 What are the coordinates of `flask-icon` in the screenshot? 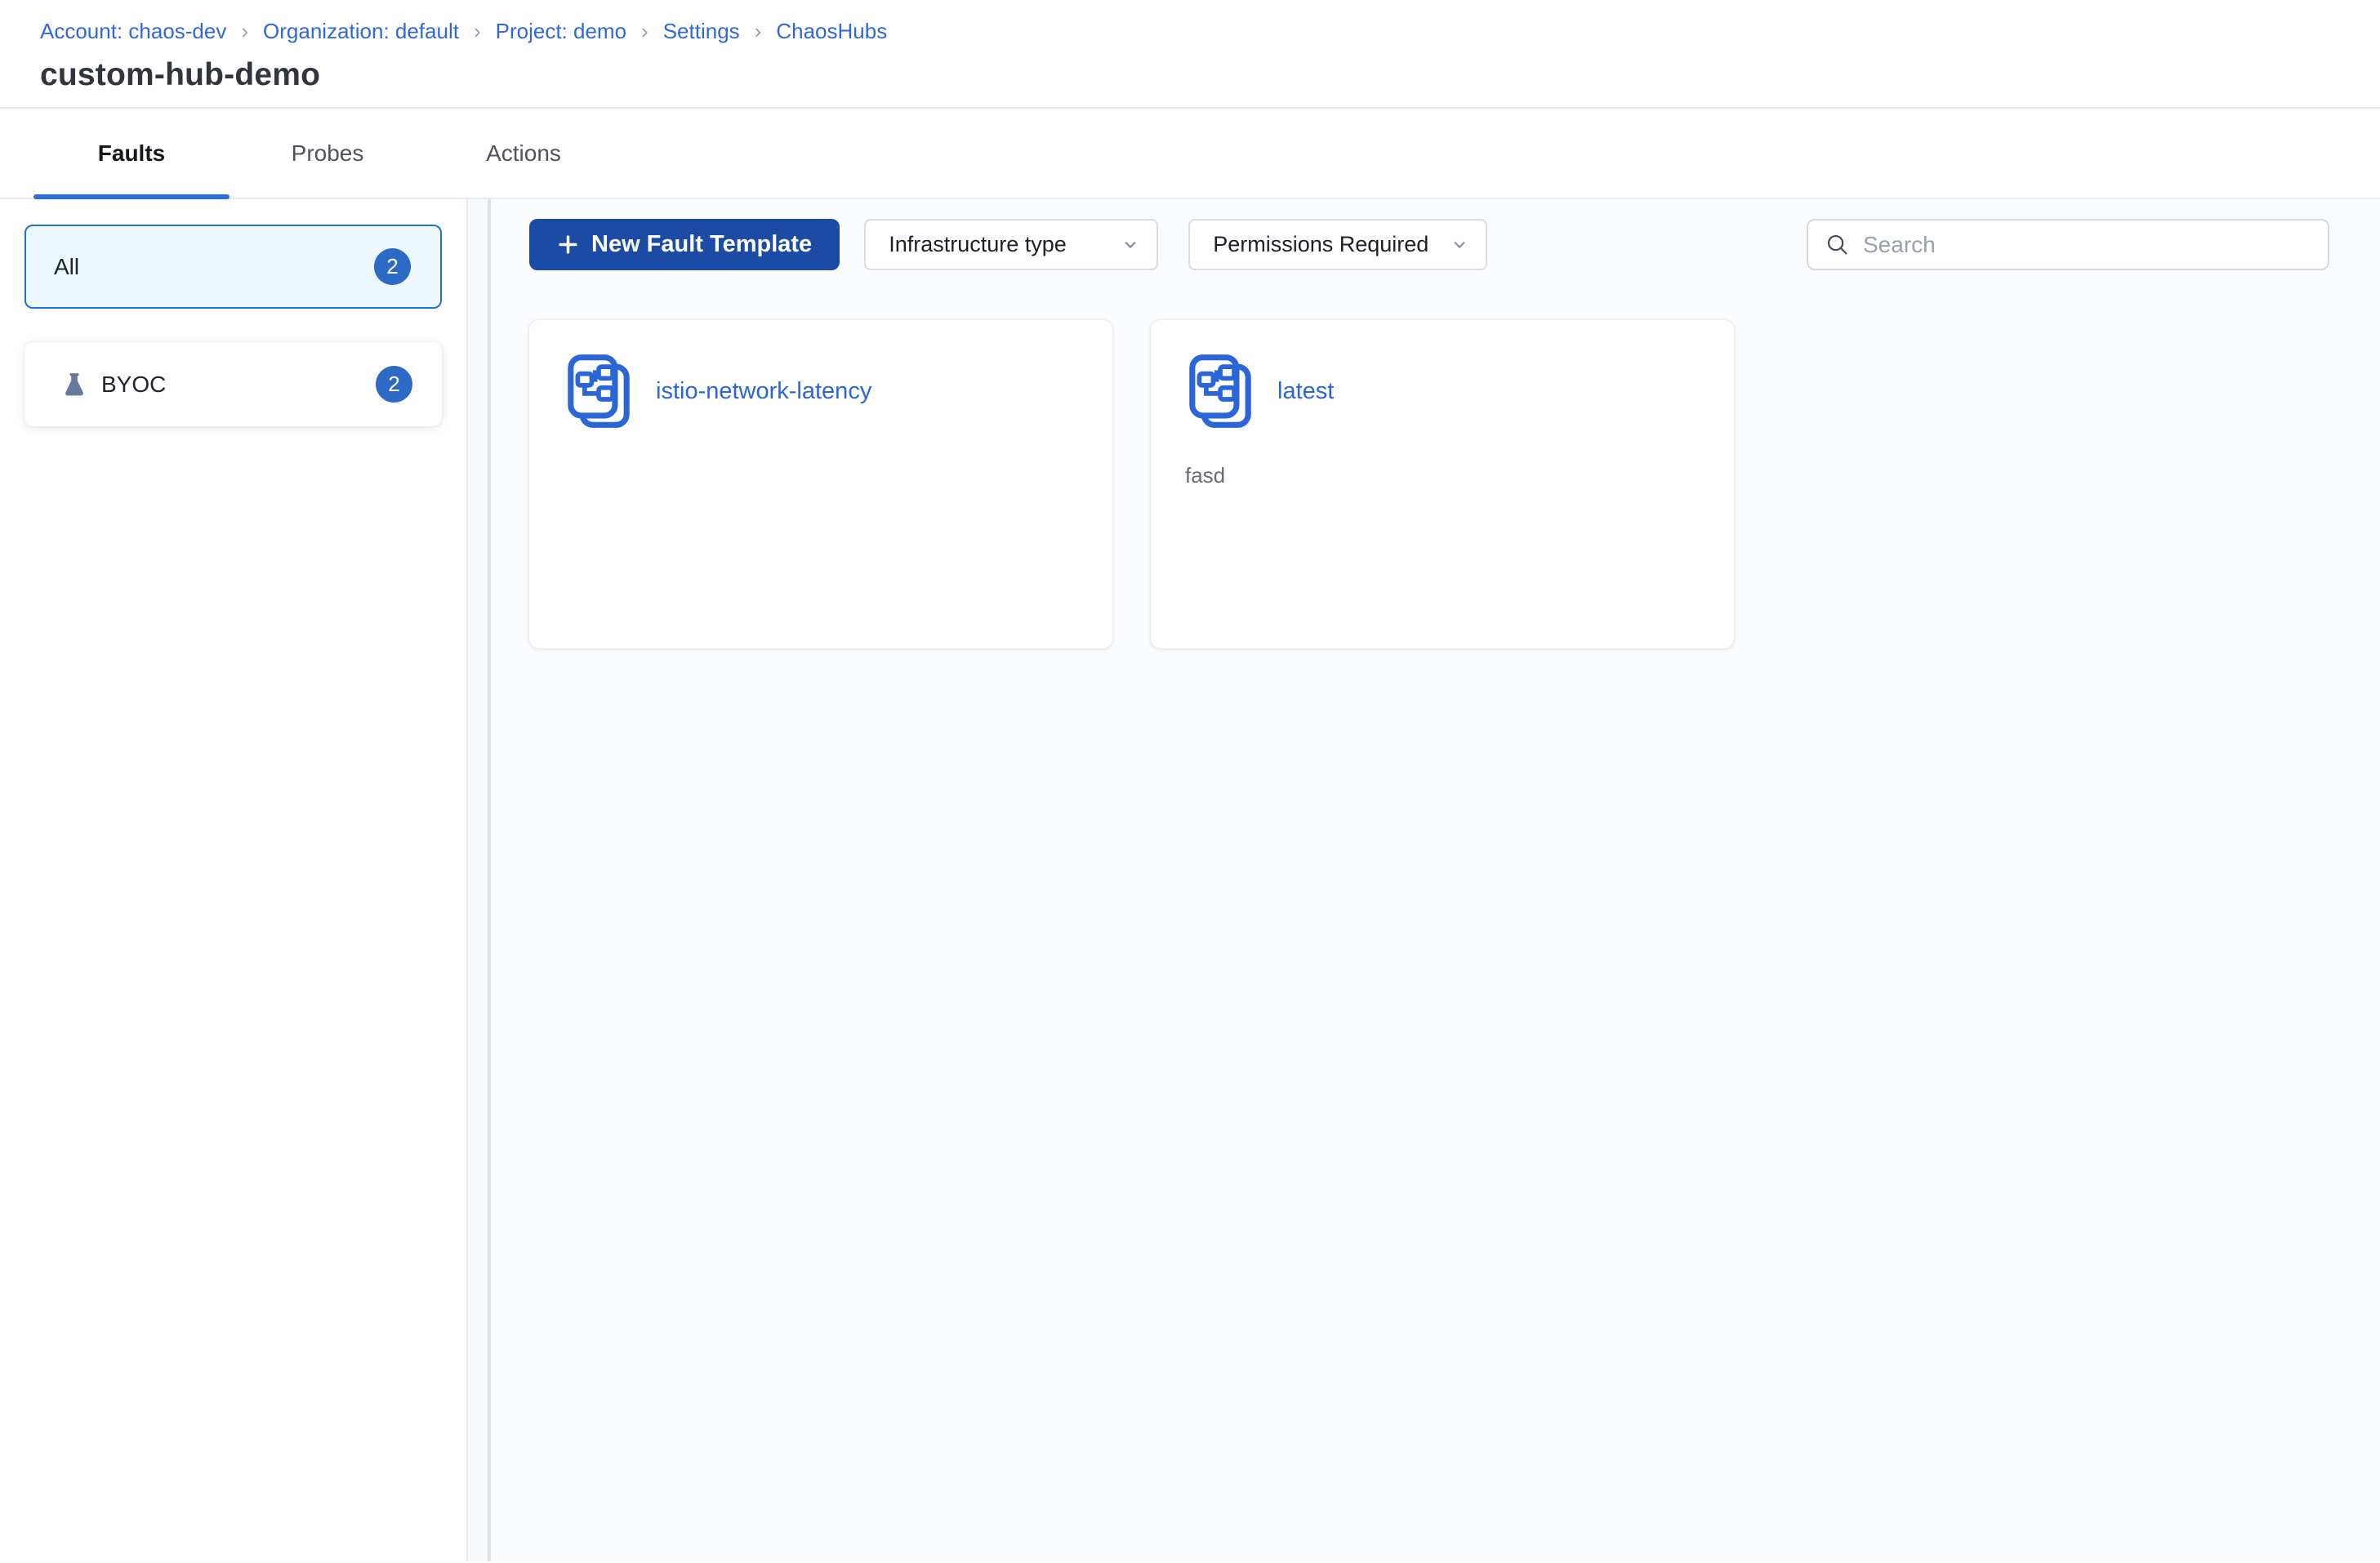 It's located at (74, 384).